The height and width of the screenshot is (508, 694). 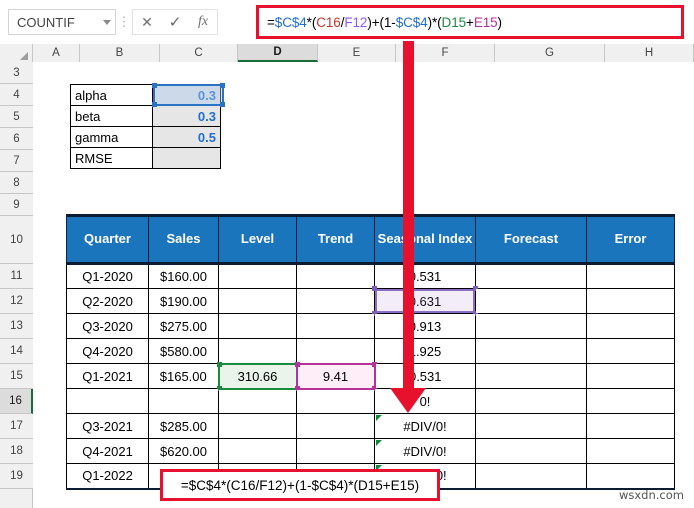 What do you see at coordinates (107, 401) in the screenshot?
I see `cell-quarter` at bounding box center [107, 401].